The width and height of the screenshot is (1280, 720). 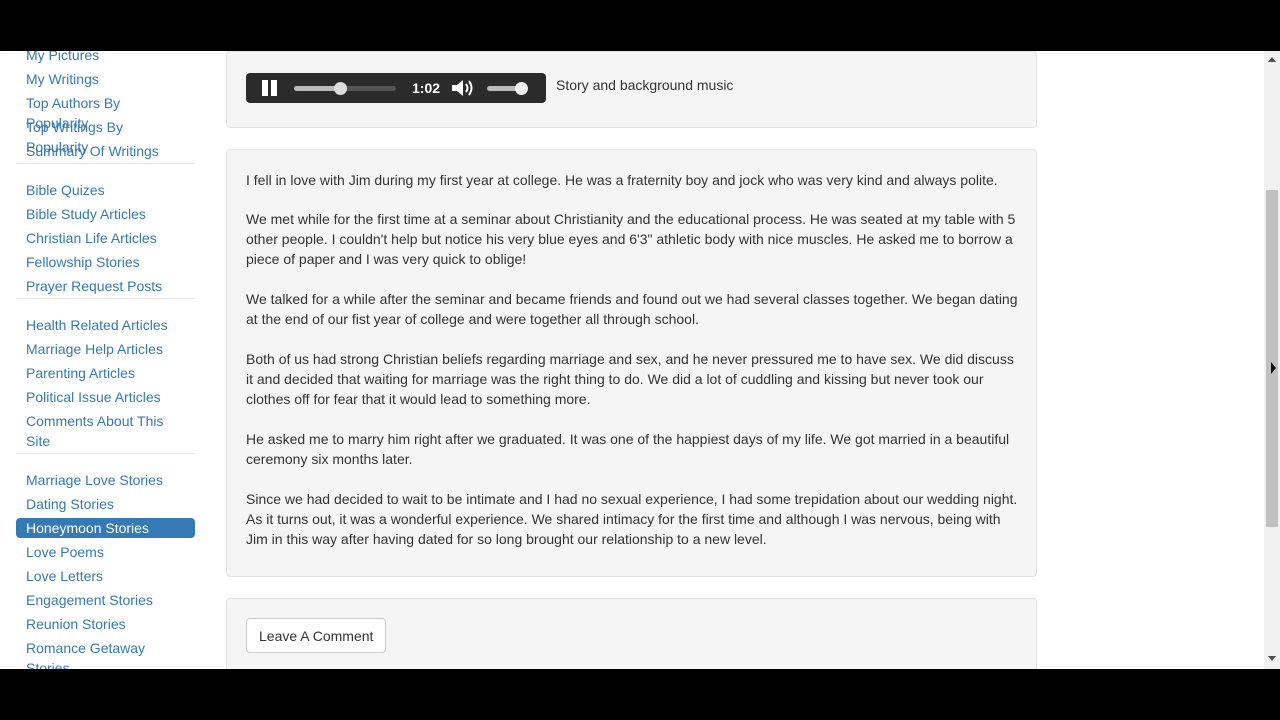 What do you see at coordinates (105, 262) in the screenshot?
I see `sidebar-item-fellowship-stories: Fellowship Stories` at bounding box center [105, 262].